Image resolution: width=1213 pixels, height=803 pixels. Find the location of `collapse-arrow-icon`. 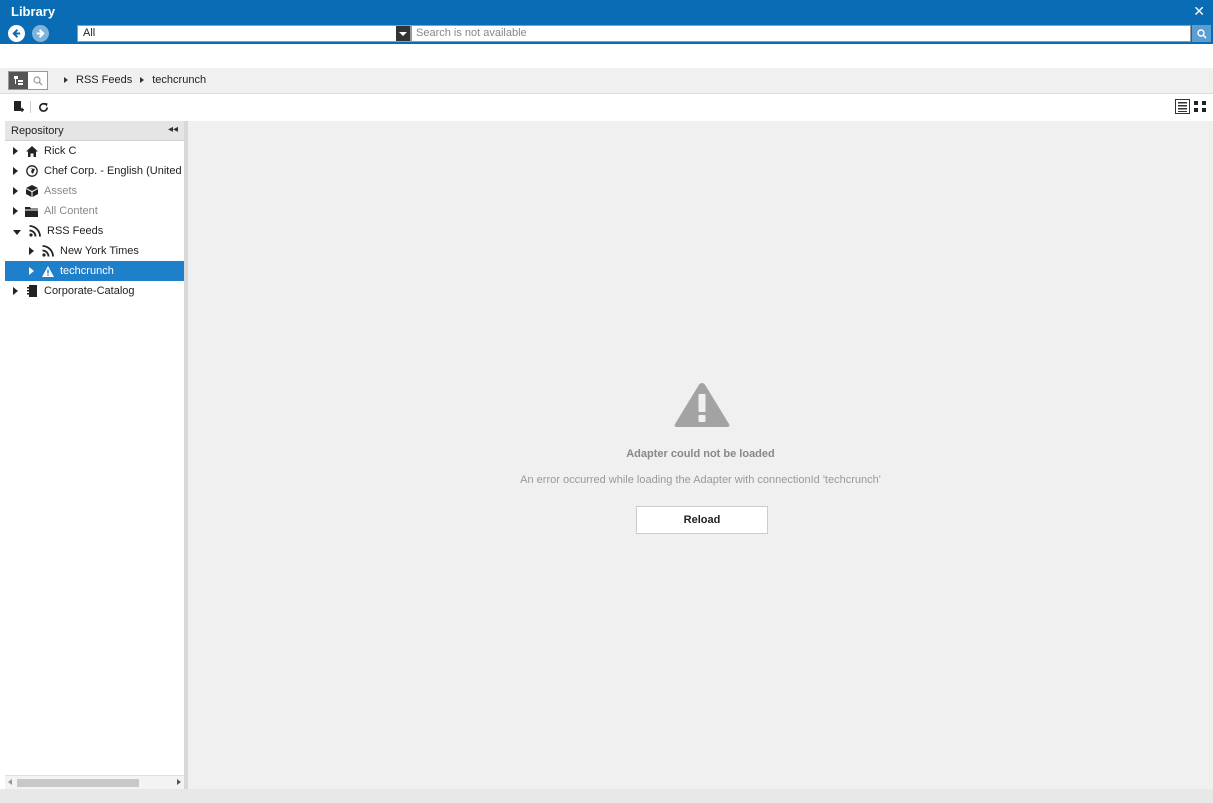

collapse-arrow-icon is located at coordinates (17, 232).